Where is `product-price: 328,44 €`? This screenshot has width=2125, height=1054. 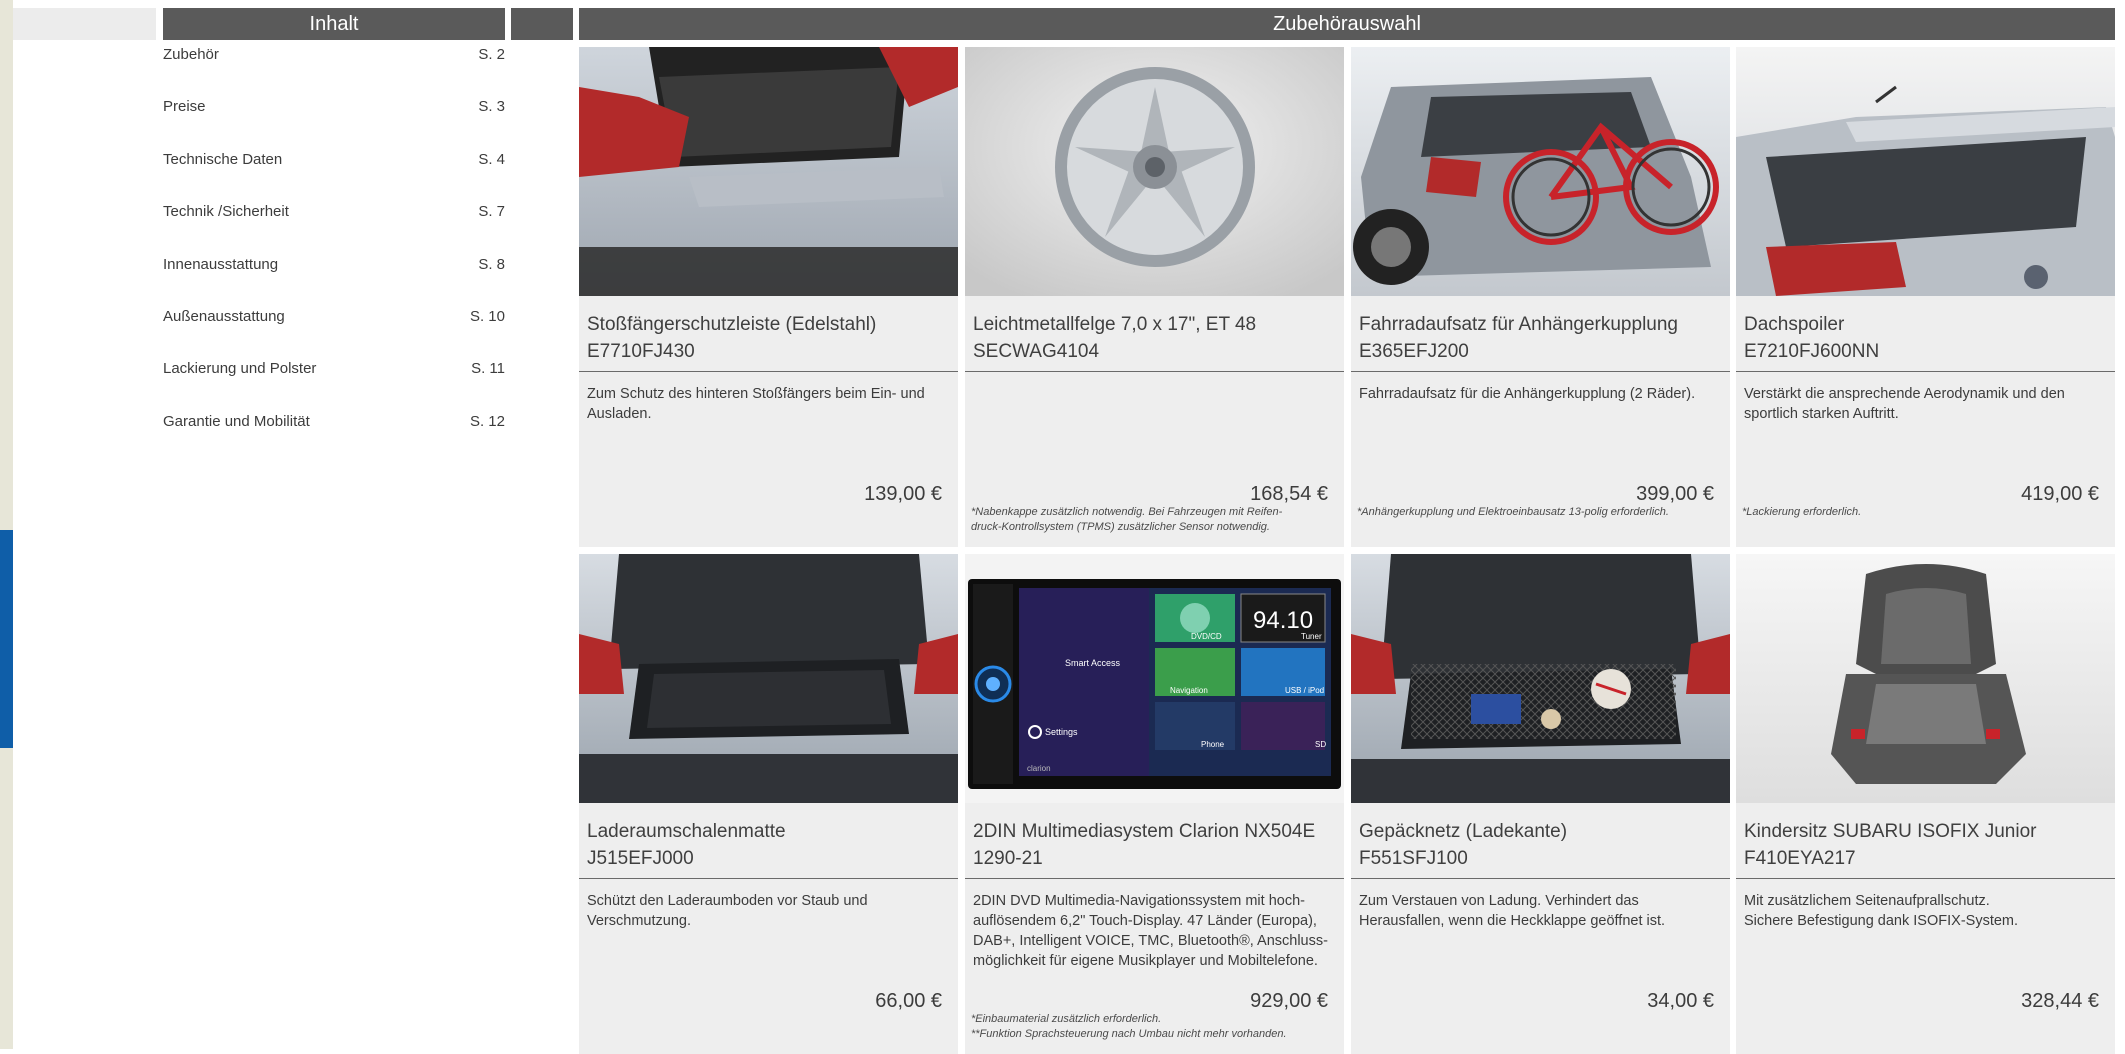
product-price: 328,44 € is located at coordinates (2060, 1001).